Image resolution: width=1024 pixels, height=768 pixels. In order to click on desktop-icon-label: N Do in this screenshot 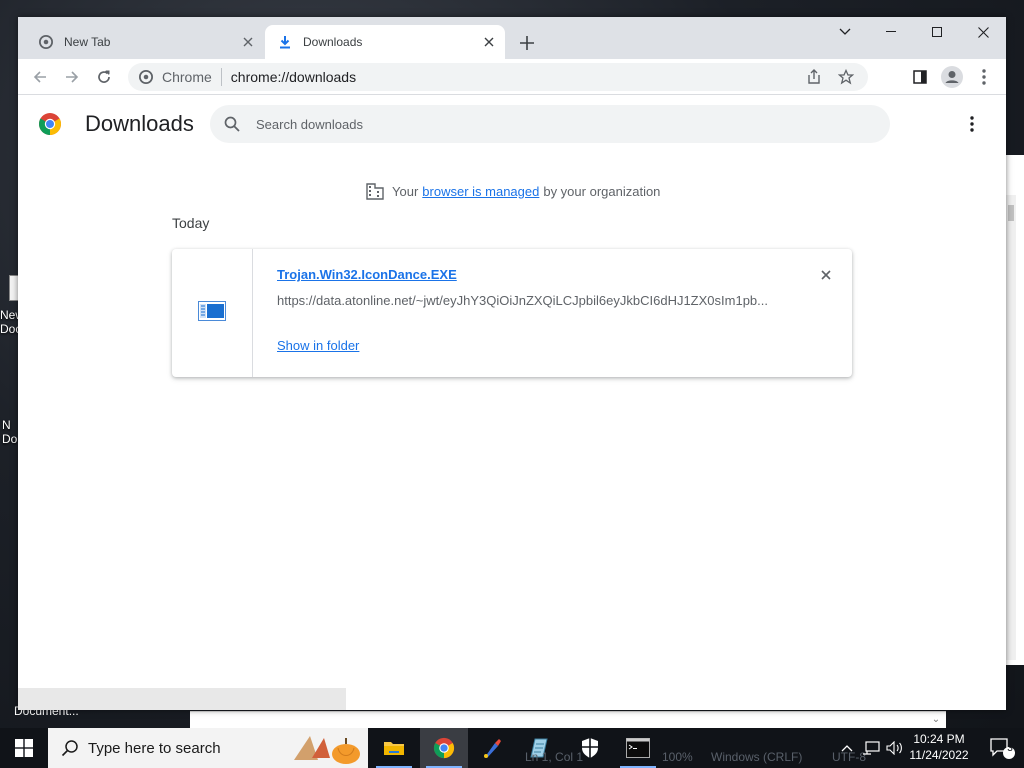, I will do `click(10, 432)`.